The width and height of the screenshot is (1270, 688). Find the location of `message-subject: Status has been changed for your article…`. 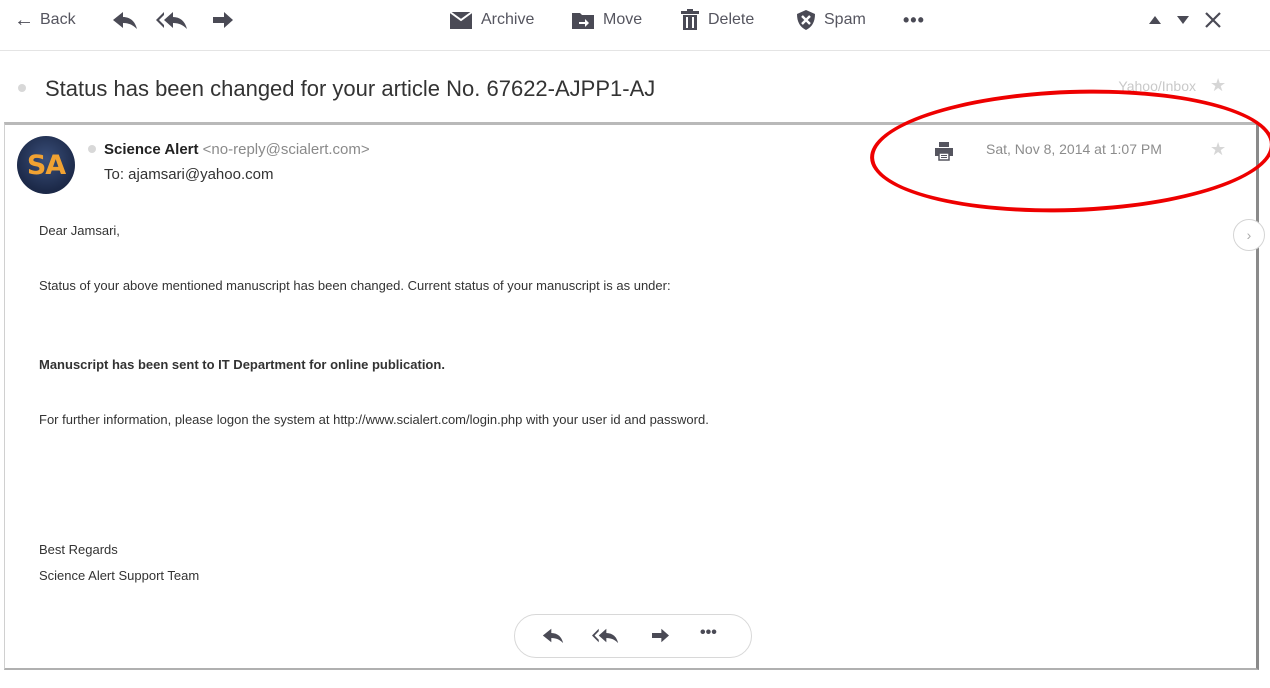

message-subject: Status has been changed for your article… is located at coordinates (350, 88).